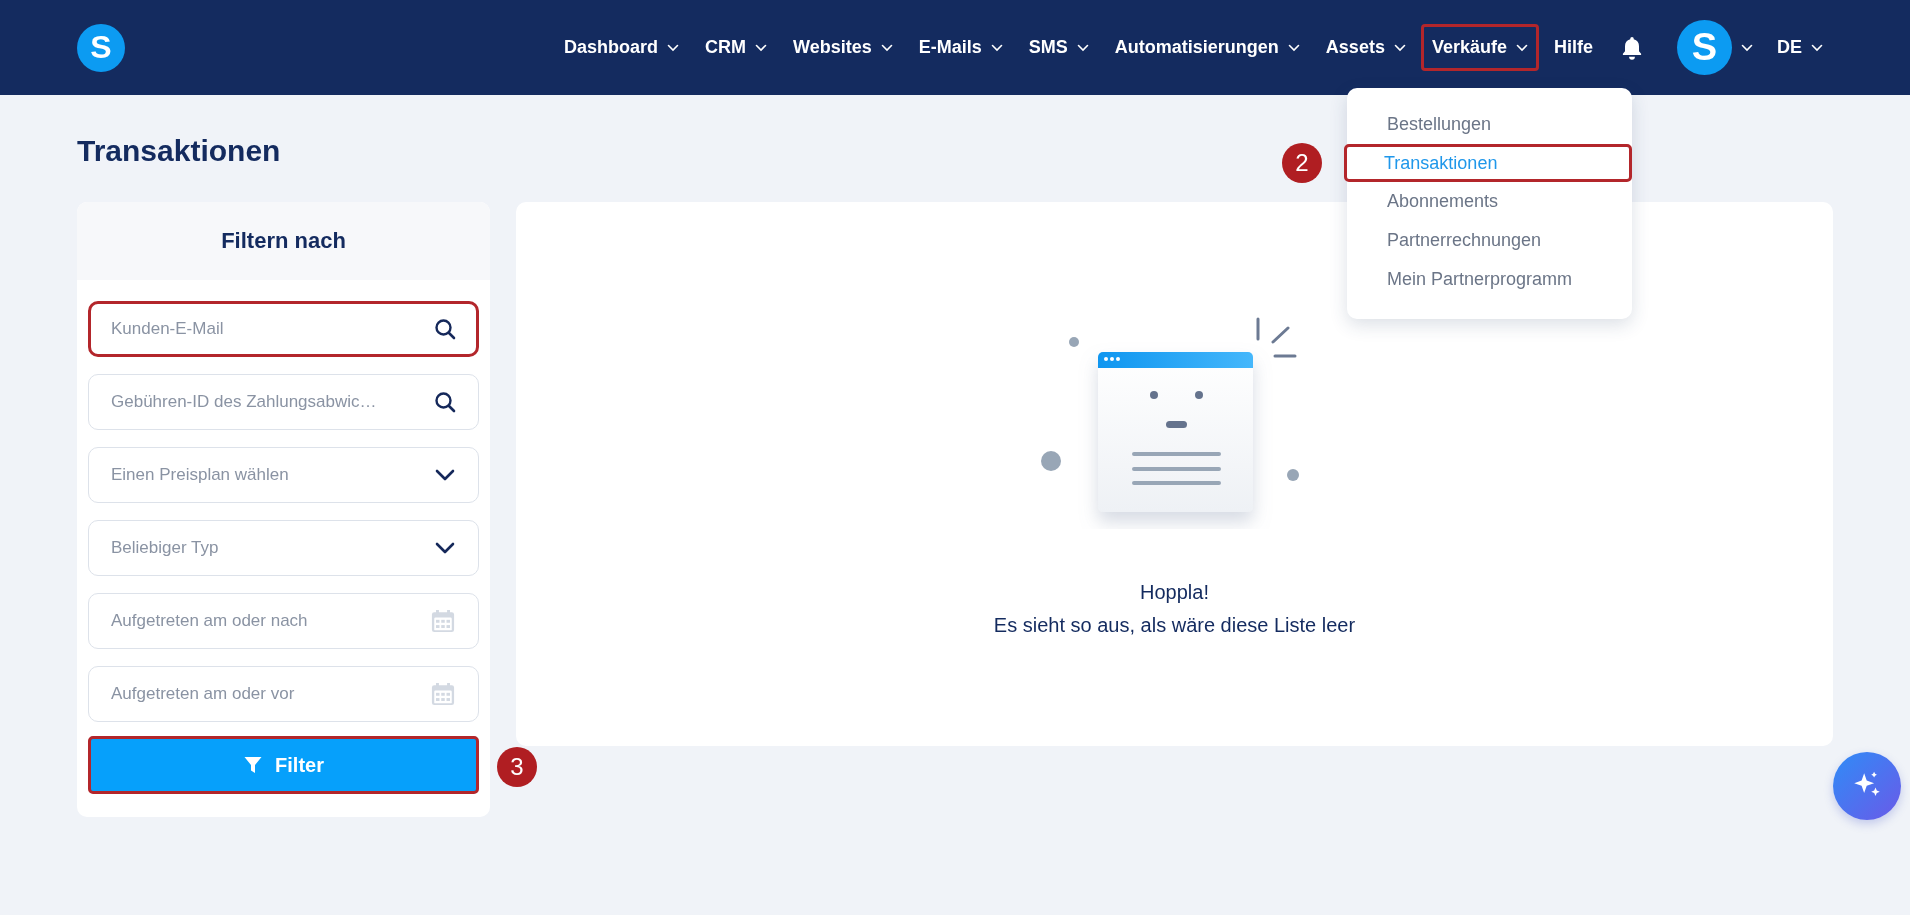 The height and width of the screenshot is (915, 1910). I want to click on page-title: Transaktionen, so click(179, 151).